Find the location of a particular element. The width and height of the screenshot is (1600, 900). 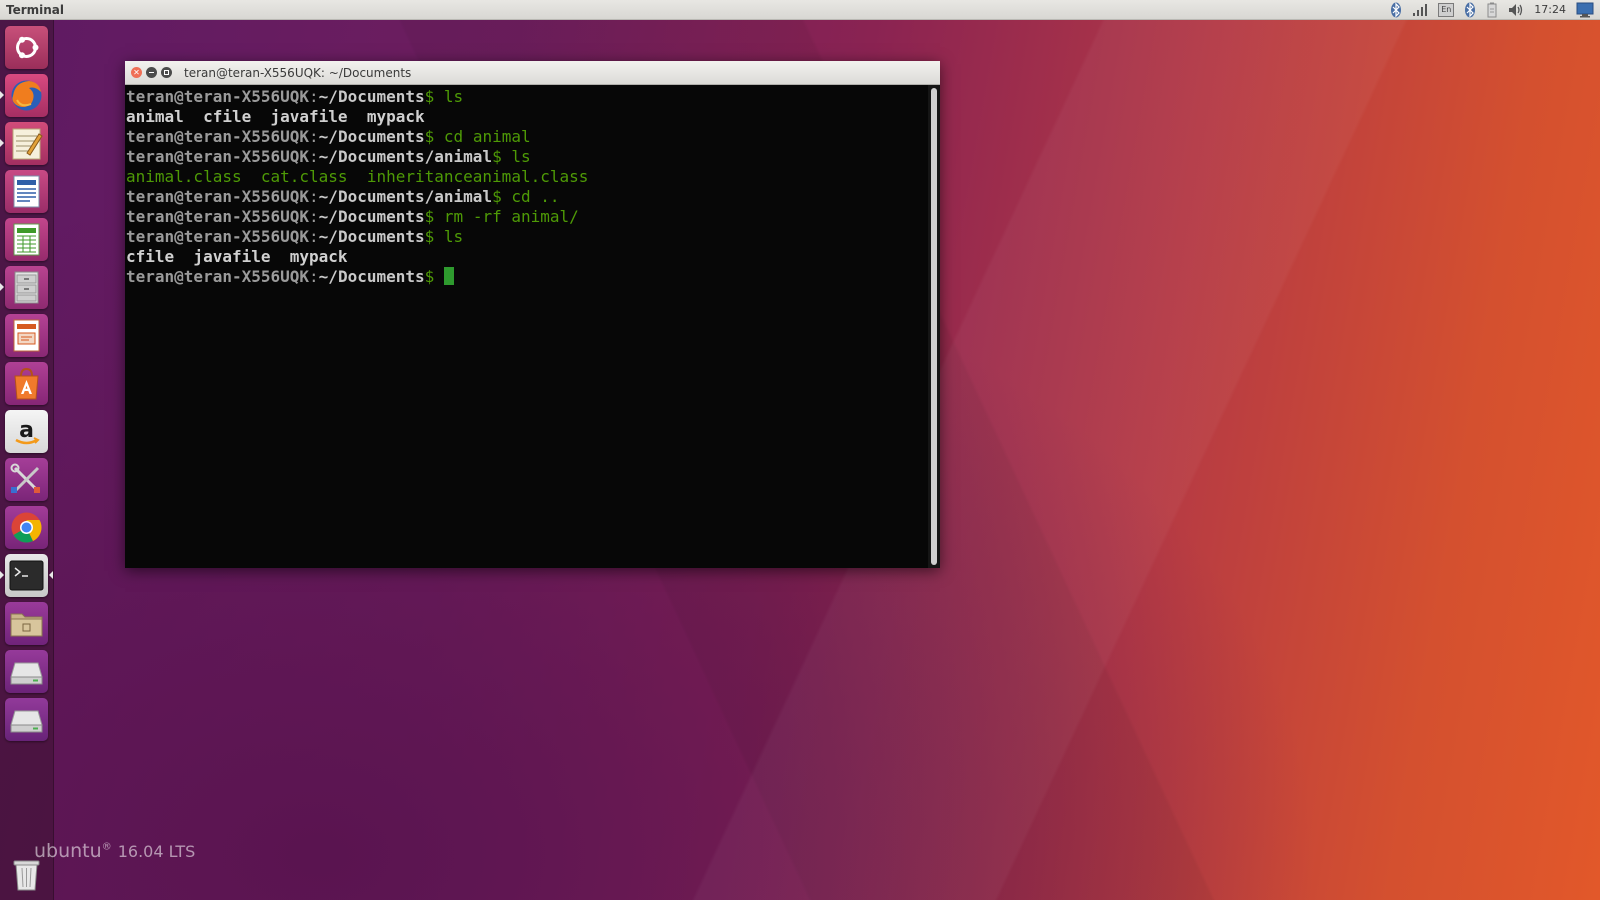

launcher-item-home-folder is located at coordinates (26, 623).